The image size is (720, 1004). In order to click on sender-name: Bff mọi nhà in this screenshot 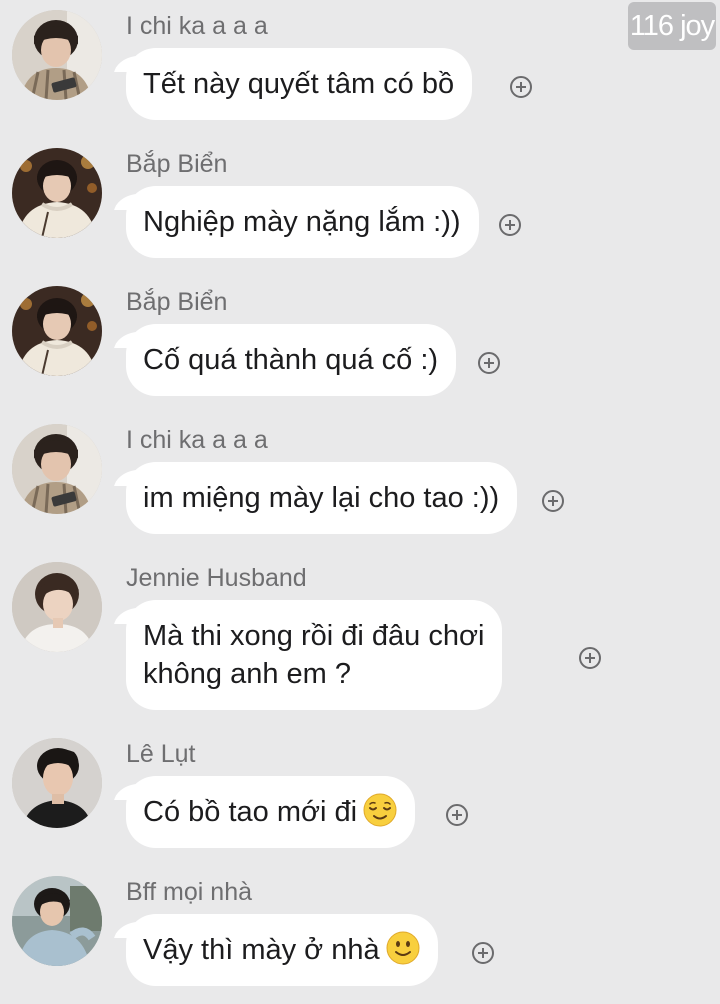, I will do `click(189, 892)`.